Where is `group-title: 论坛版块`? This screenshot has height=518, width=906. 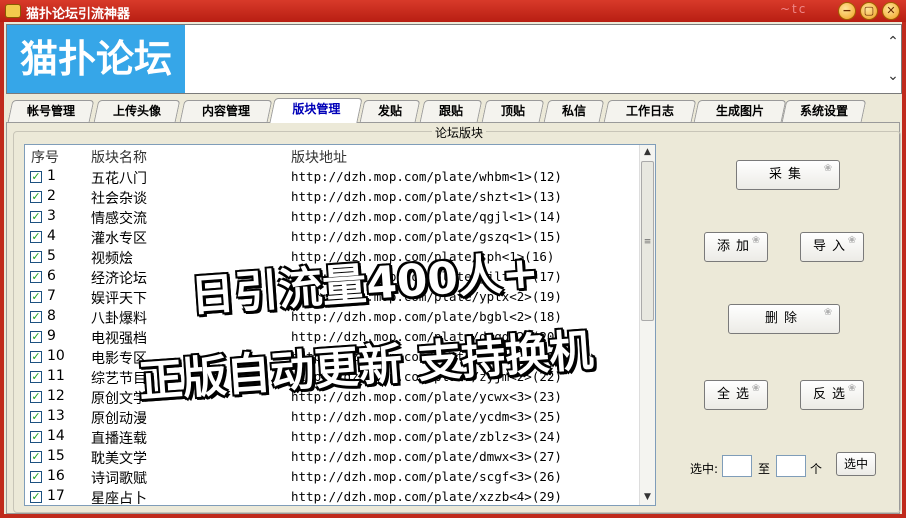 group-title: 论坛版块 is located at coordinates (459, 132).